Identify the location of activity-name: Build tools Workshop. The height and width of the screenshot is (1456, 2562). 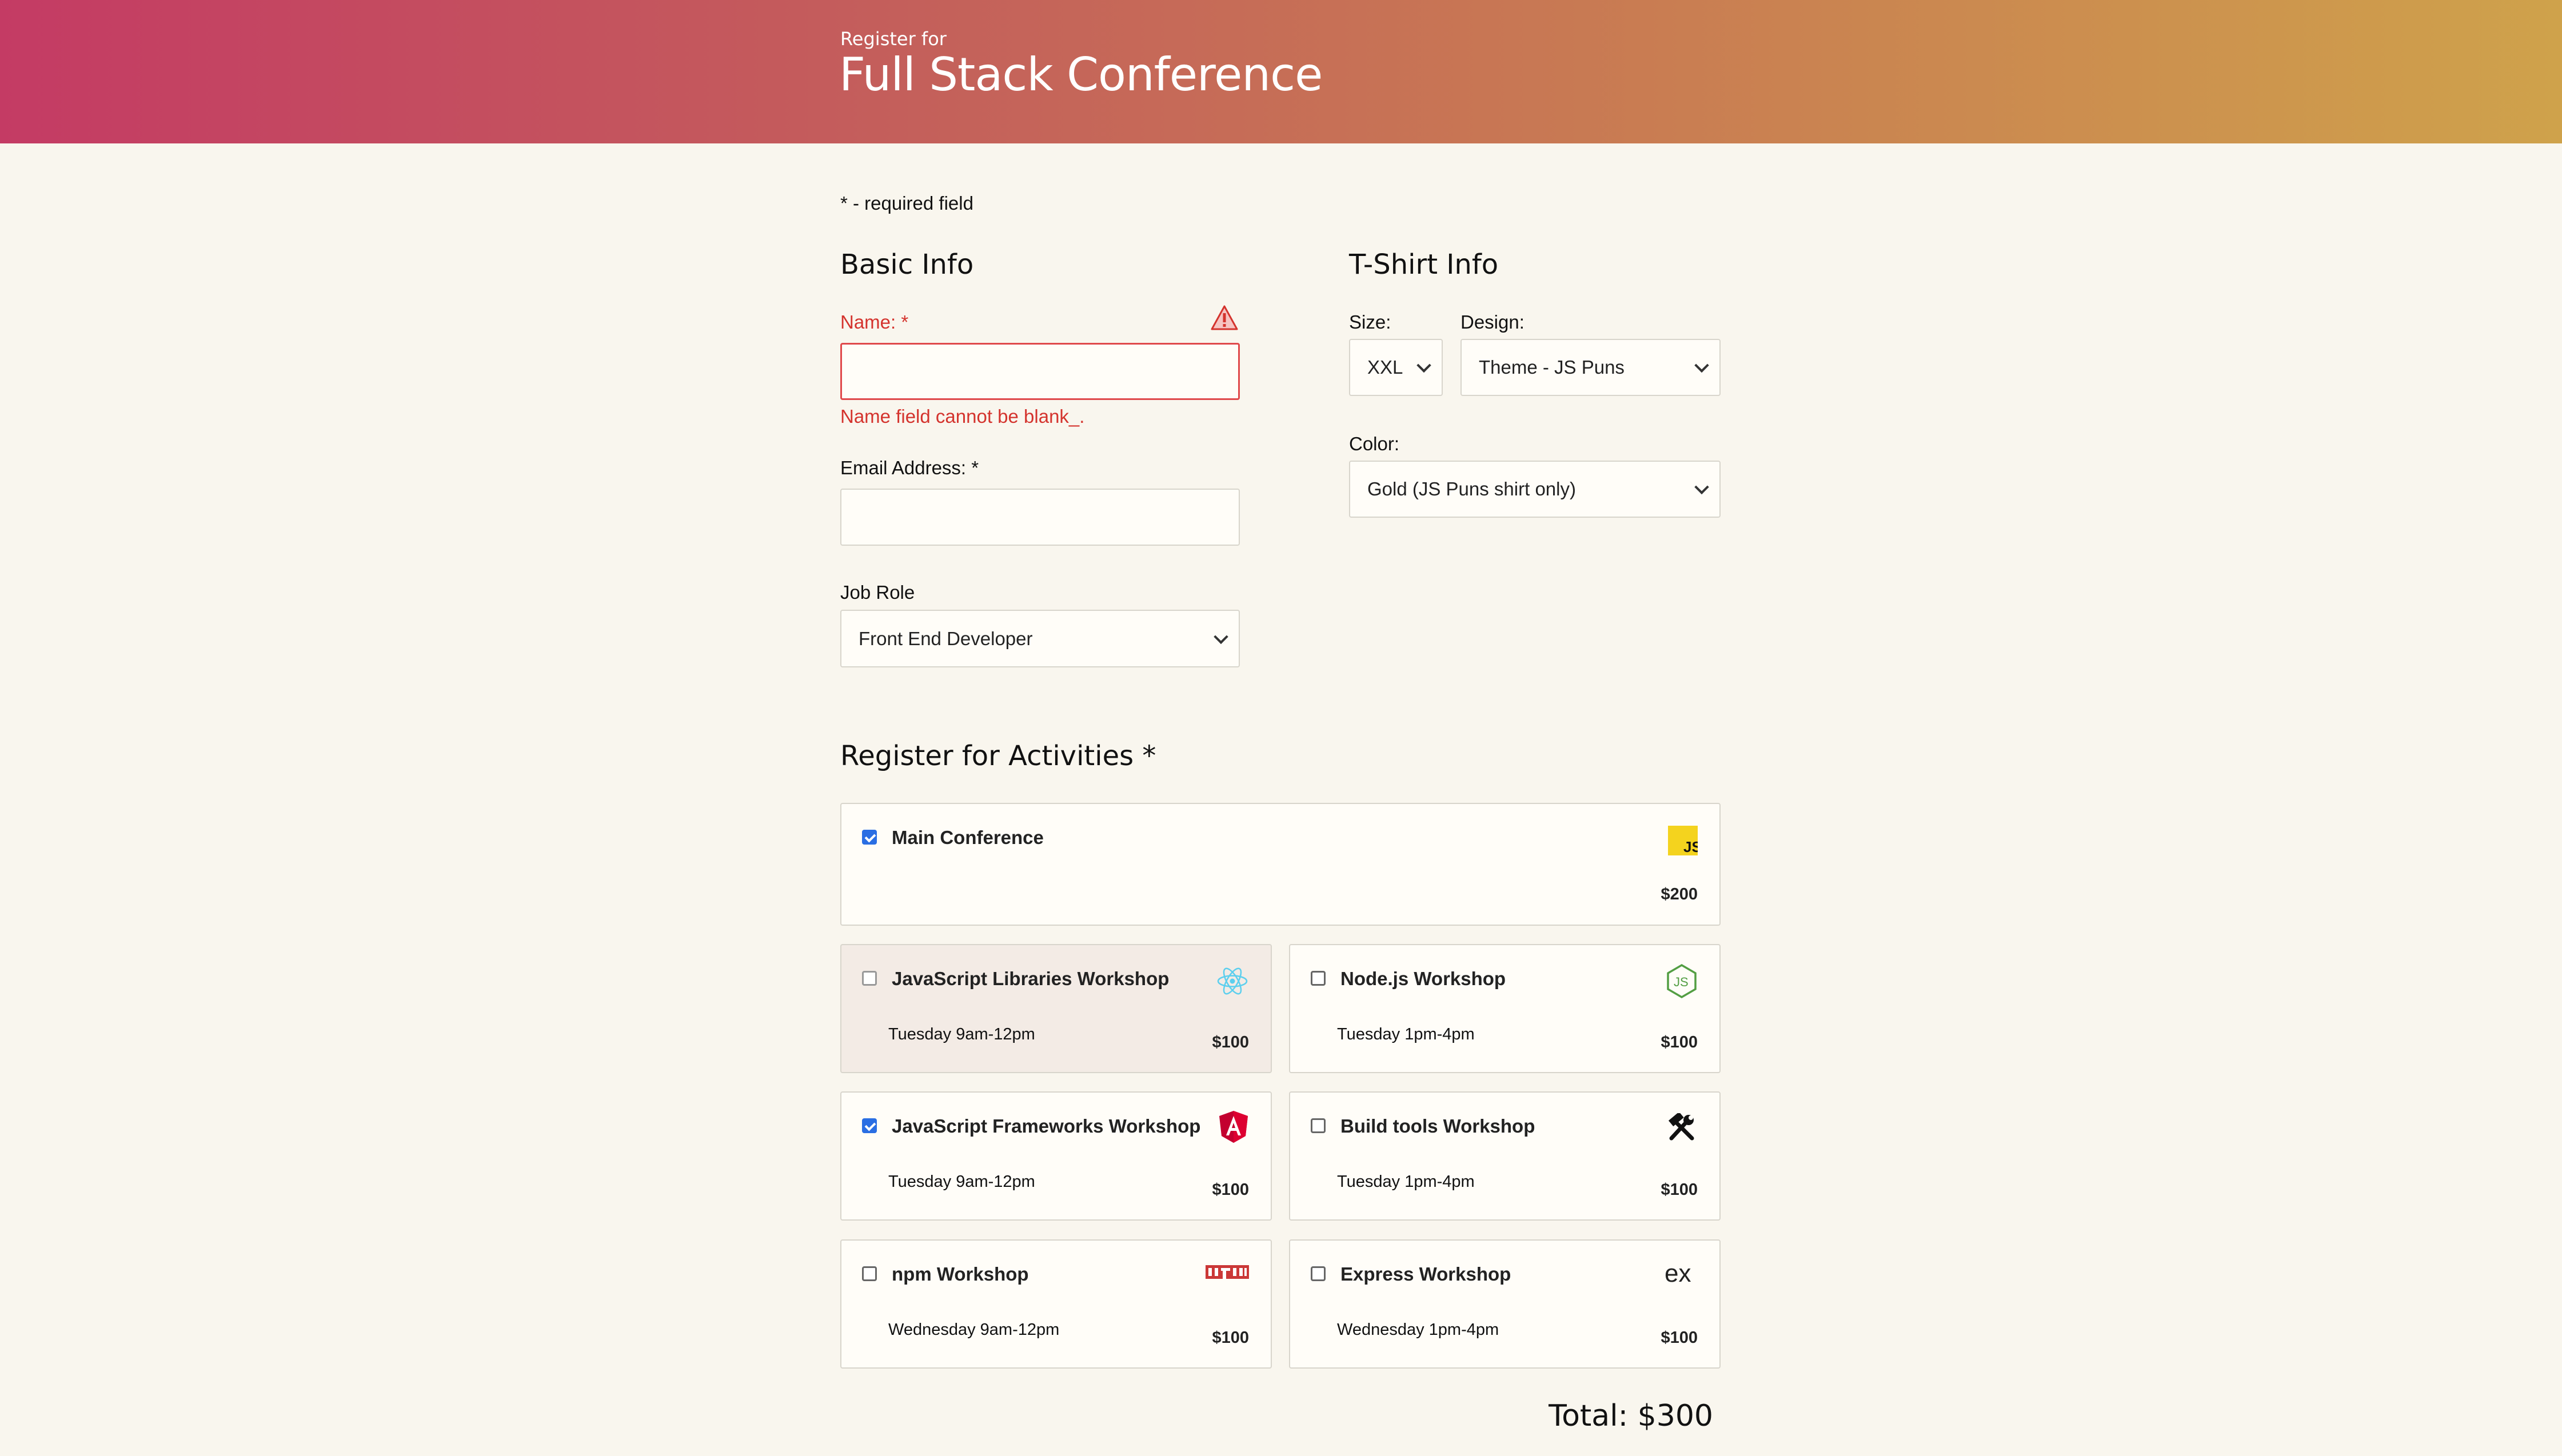
(1437, 1126).